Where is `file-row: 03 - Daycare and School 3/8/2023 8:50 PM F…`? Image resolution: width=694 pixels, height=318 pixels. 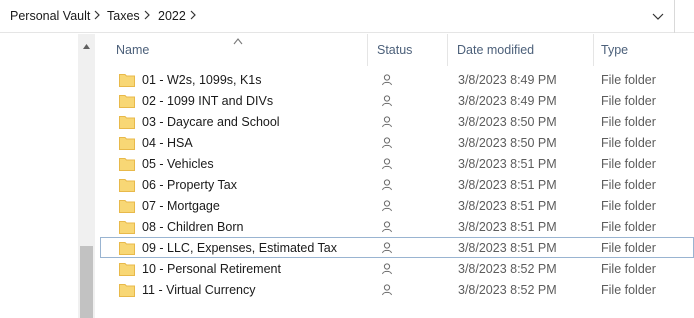
file-row: 03 - Daycare and School 3/8/2023 8:50 PM F… is located at coordinates (397, 121).